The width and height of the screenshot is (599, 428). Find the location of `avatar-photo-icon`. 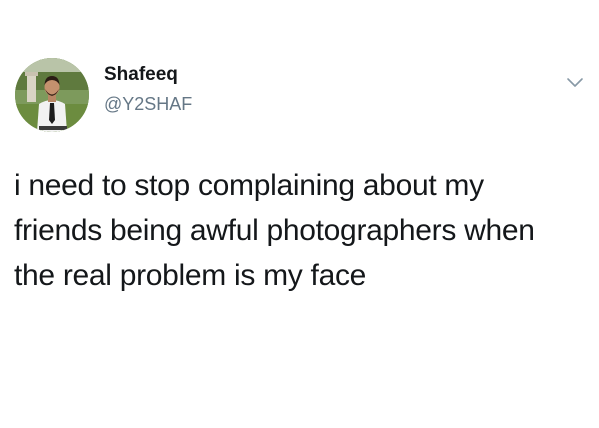

avatar-photo-icon is located at coordinates (52, 95).